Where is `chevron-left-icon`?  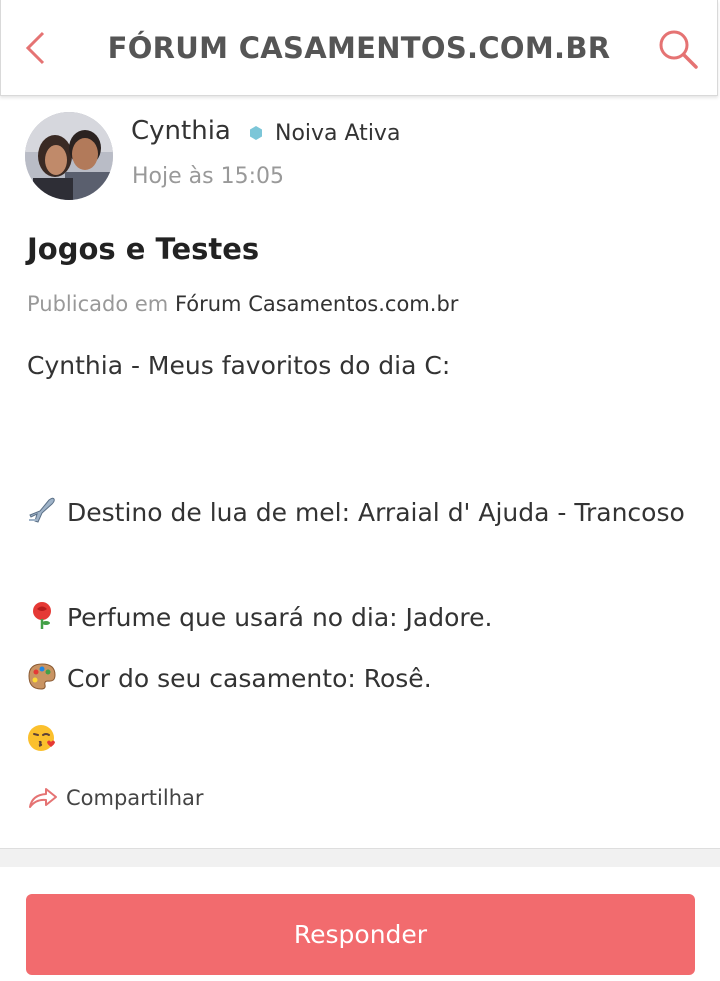 chevron-left-icon is located at coordinates (37, 48).